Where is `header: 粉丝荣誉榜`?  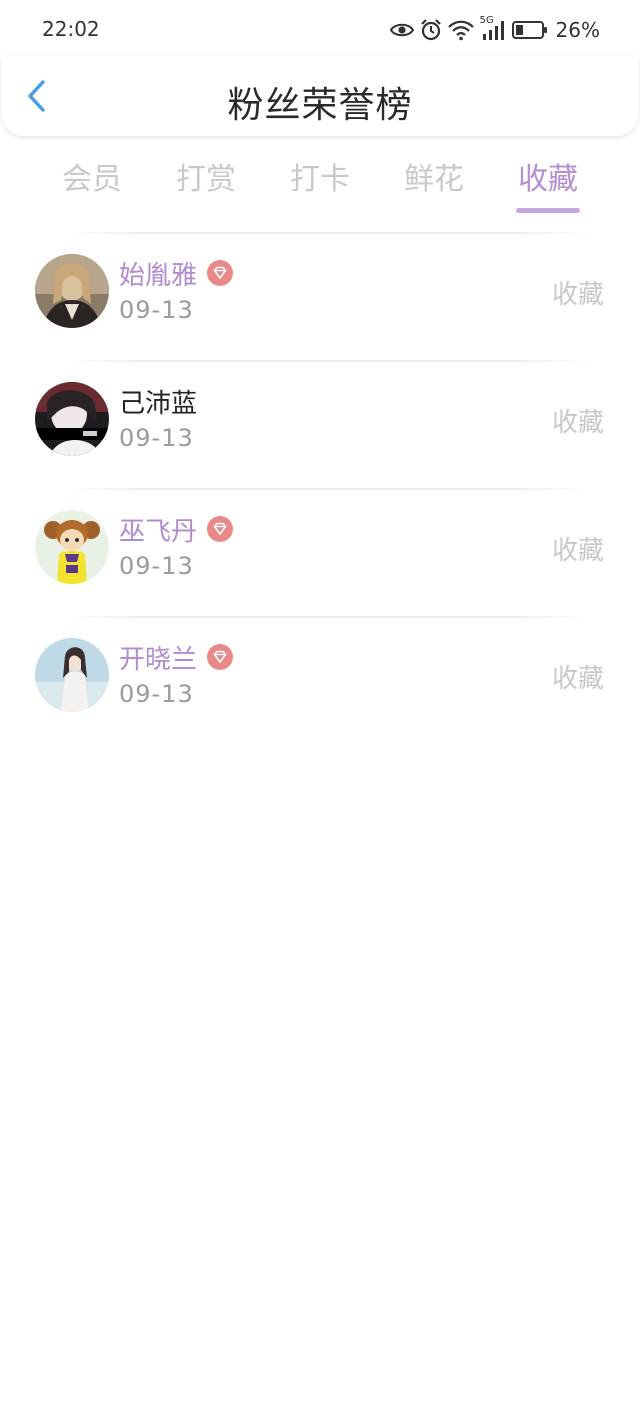
header: 粉丝荣誉榜 is located at coordinates (320, 96).